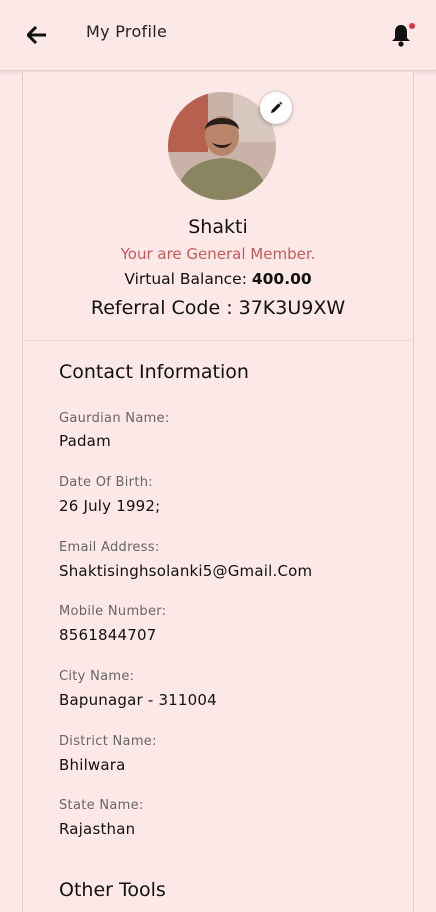 This screenshot has height=912, width=436. What do you see at coordinates (92, 765) in the screenshot?
I see `district-name-value: Bhilwara` at bounding box center [92, 765].